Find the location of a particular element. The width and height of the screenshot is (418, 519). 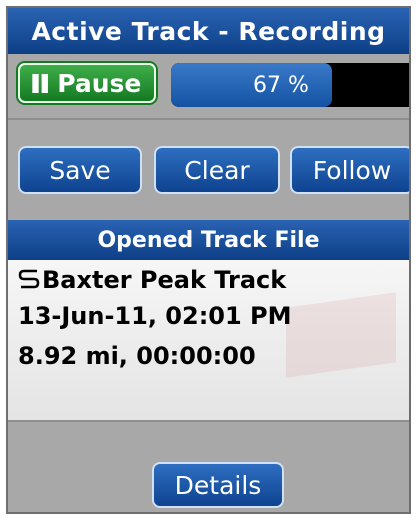

save-button: Save is located at coordinates (80, 170).